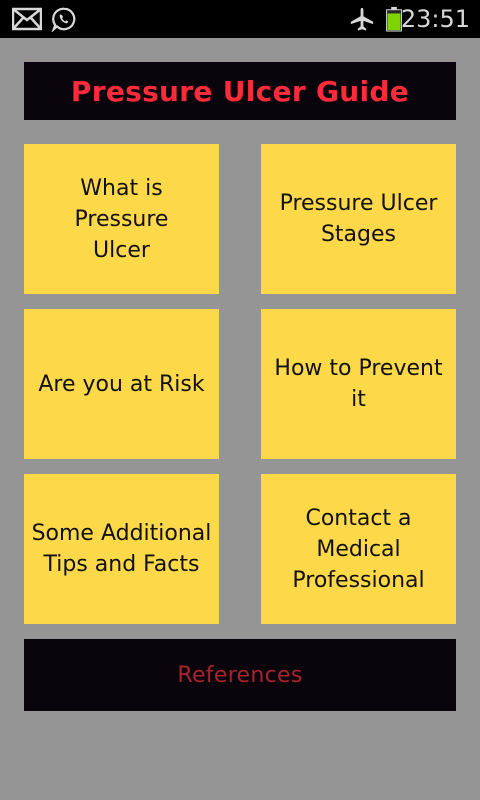  I want to click on app-title: Pressure Ulcer Guide, so click(240, 91).